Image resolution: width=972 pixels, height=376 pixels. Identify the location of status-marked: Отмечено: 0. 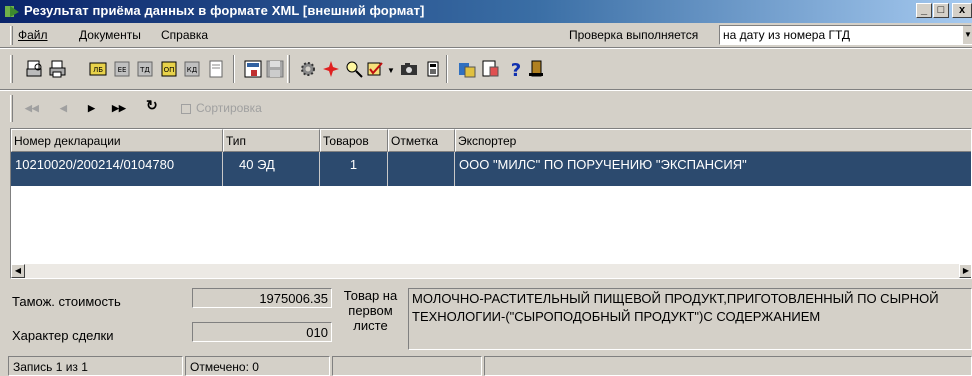
(257, 366).